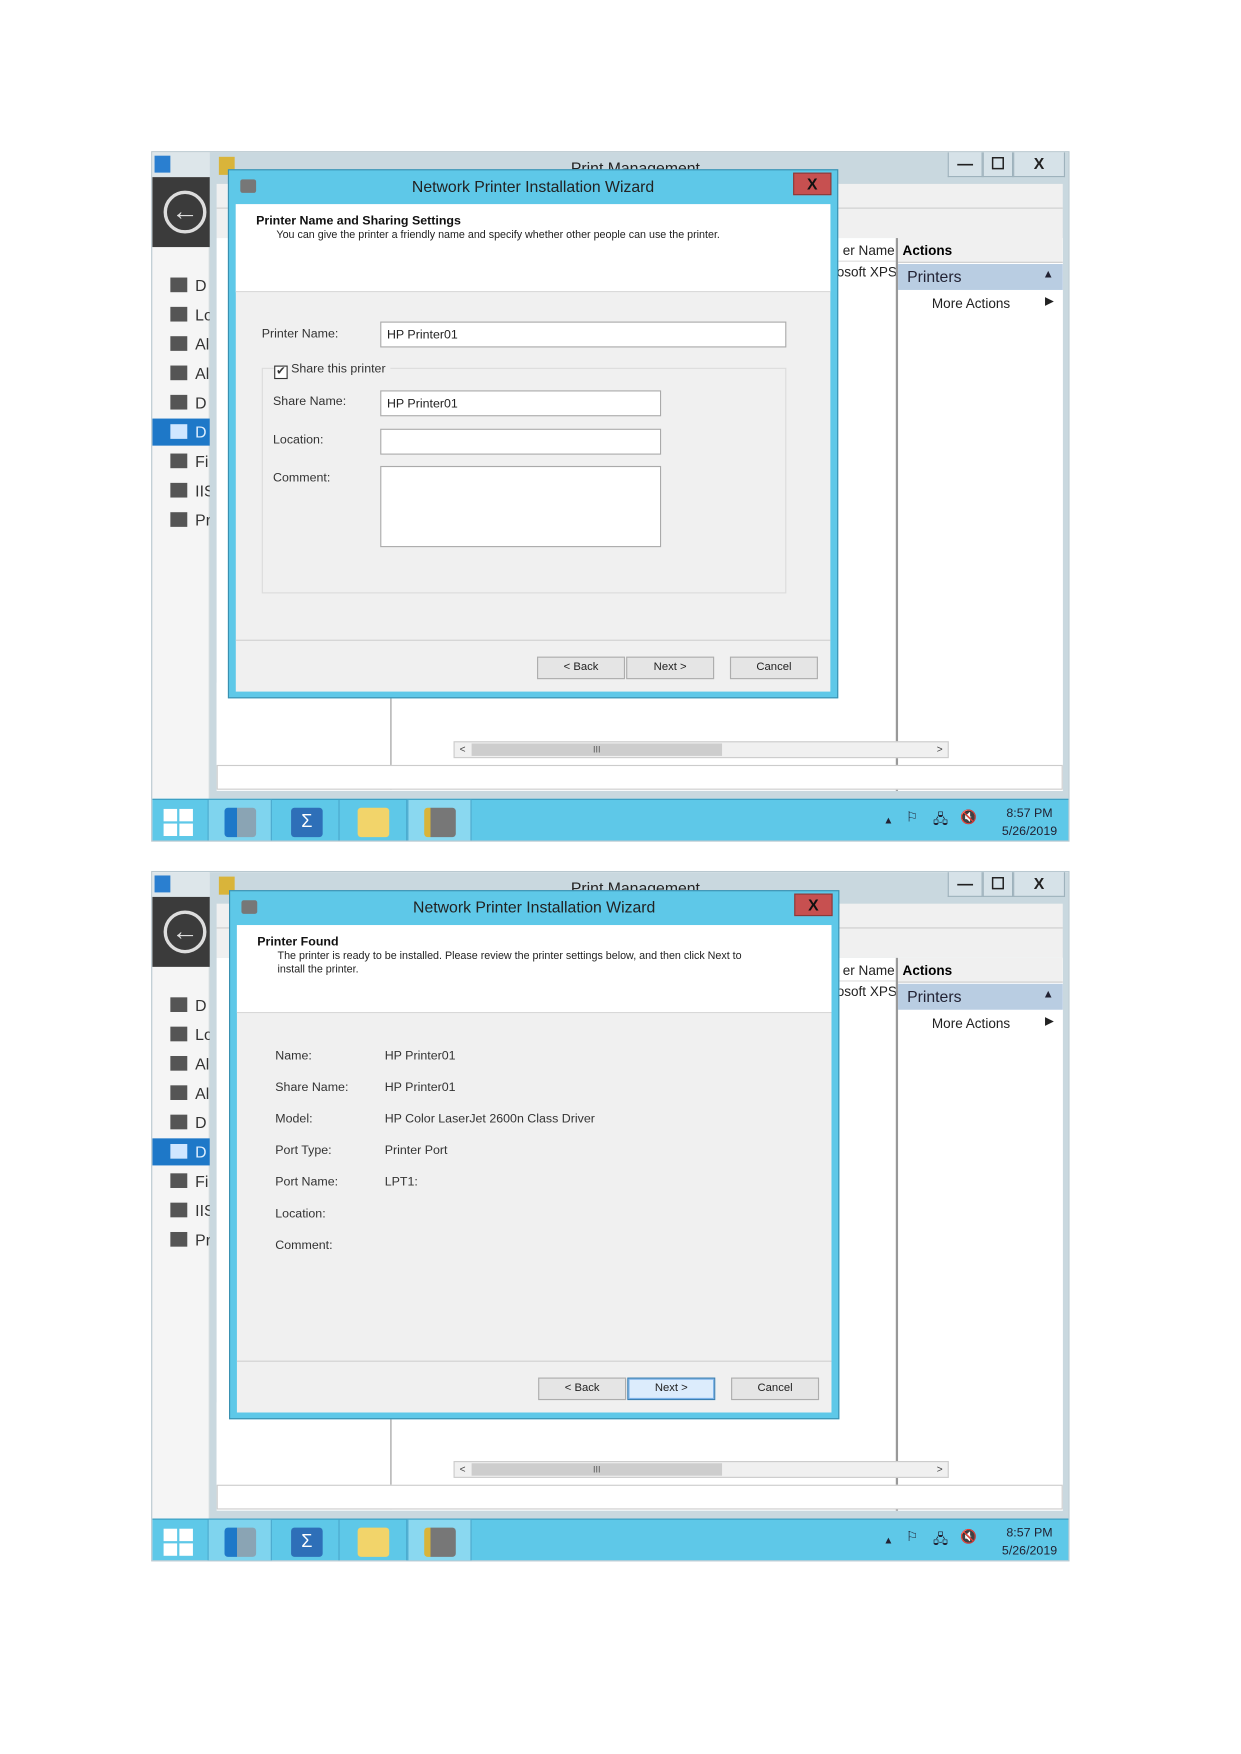 The image size is (1241, 1754). What do you see at coordinates (420, 1087) in the screenshot?
I see `summary-value: HP Printer01` at bounding box center [420, 1087].